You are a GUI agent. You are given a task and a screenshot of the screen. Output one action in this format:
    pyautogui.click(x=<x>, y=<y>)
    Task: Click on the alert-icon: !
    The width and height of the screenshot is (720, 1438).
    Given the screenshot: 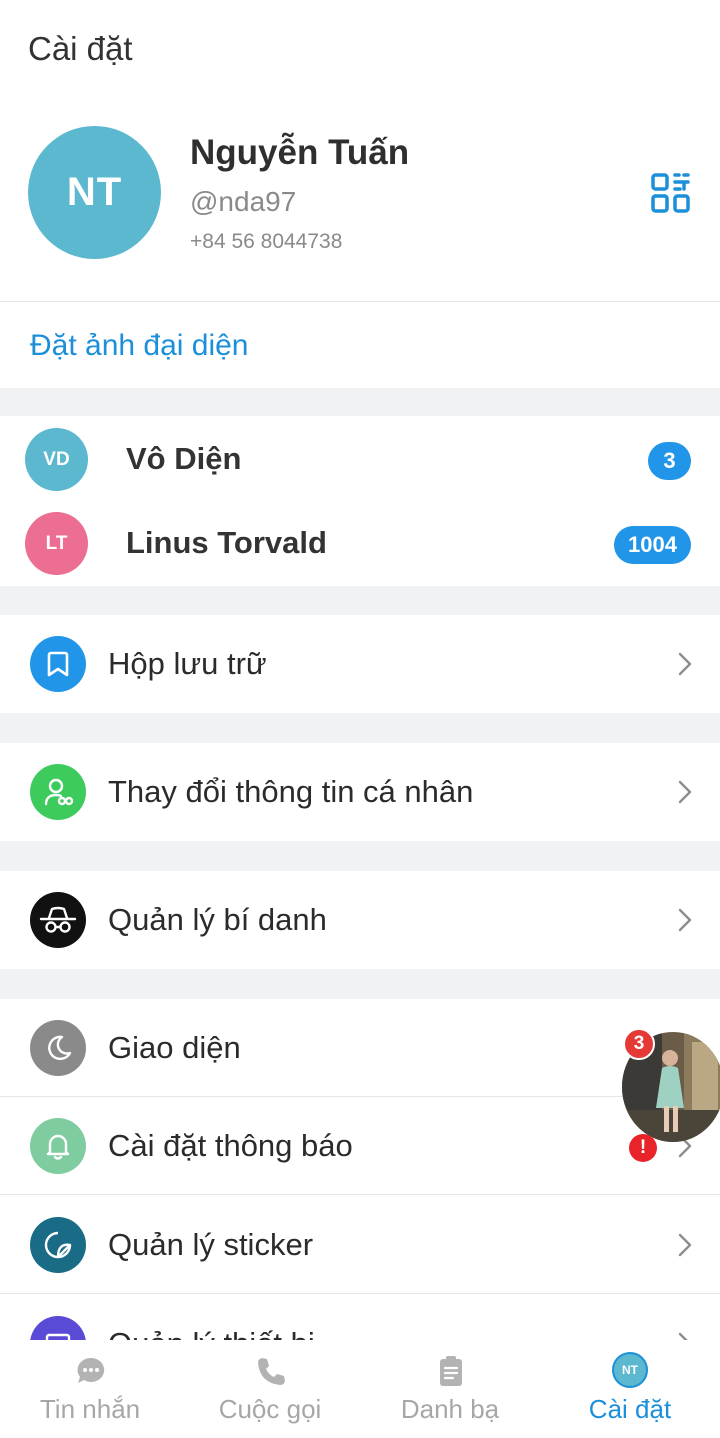 What is the action you would take?
    pyautogui.click(x=643, y=1148)
    